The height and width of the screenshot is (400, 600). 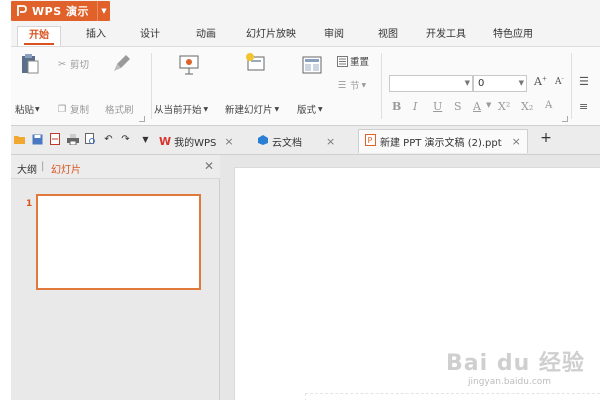 I want to click on bullets-icon: ☰, so click(x=584, y=81).